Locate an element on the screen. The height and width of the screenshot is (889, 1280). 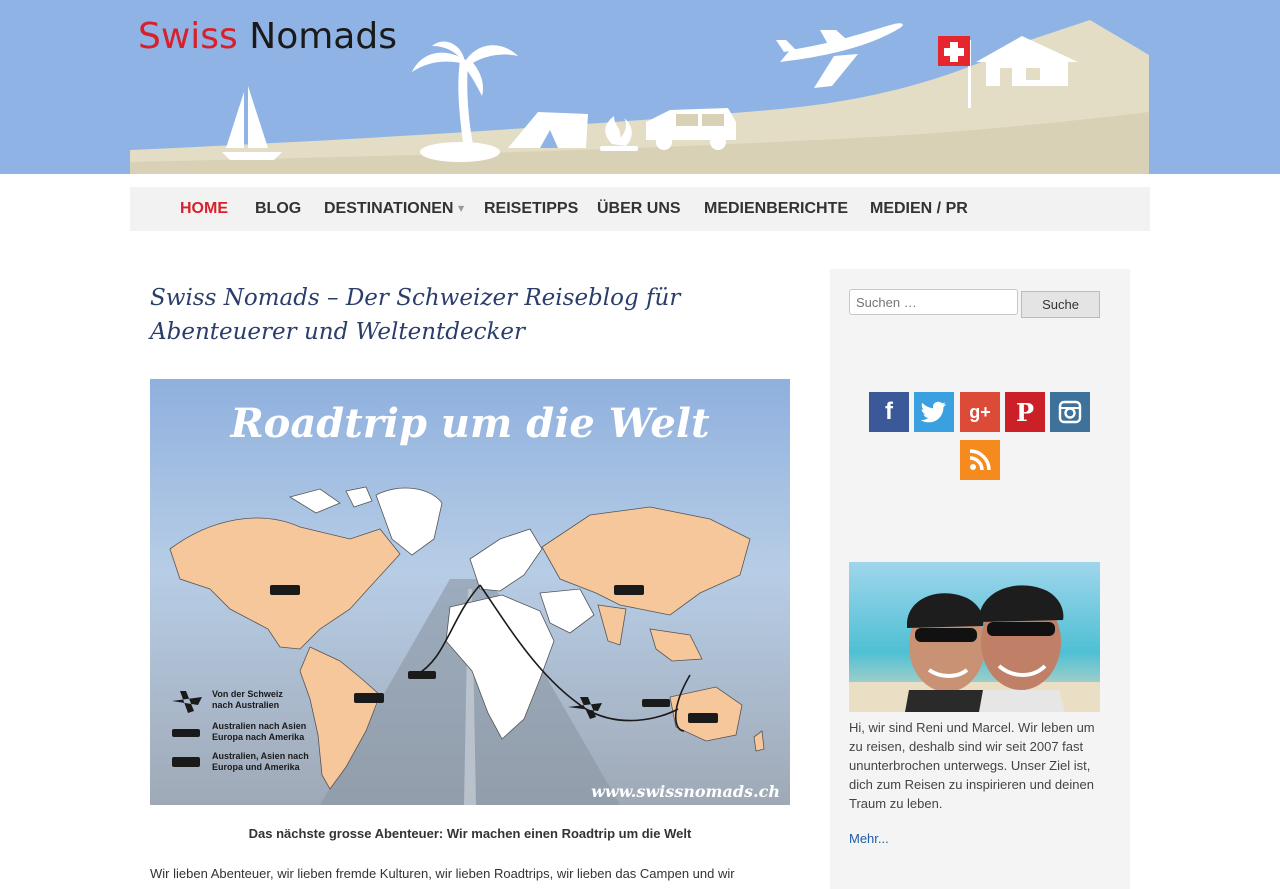
ship-icon is located at coordinates (186, 733).